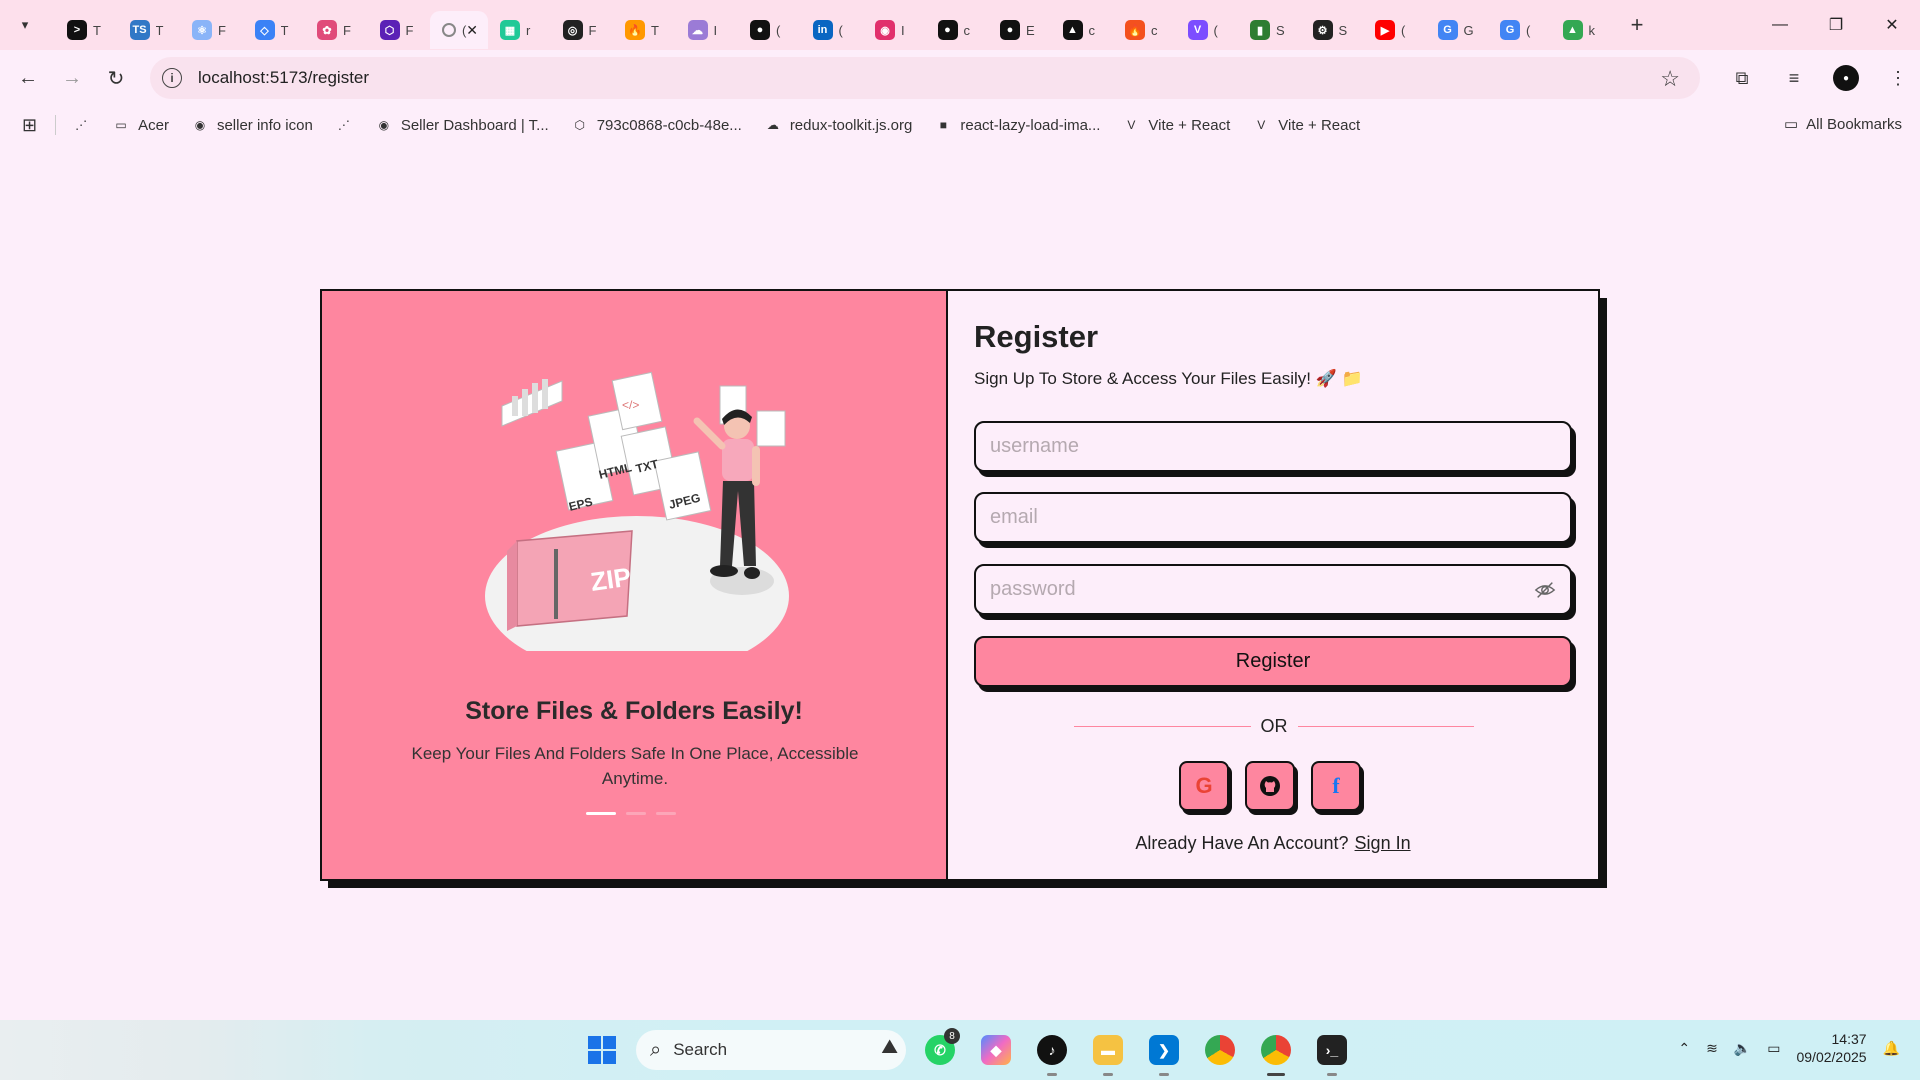  Describe the element at coordinates (838, 125) in the screenshot. I see `bookmark-item: ☁ redux-toolkit.js.org` at that location.